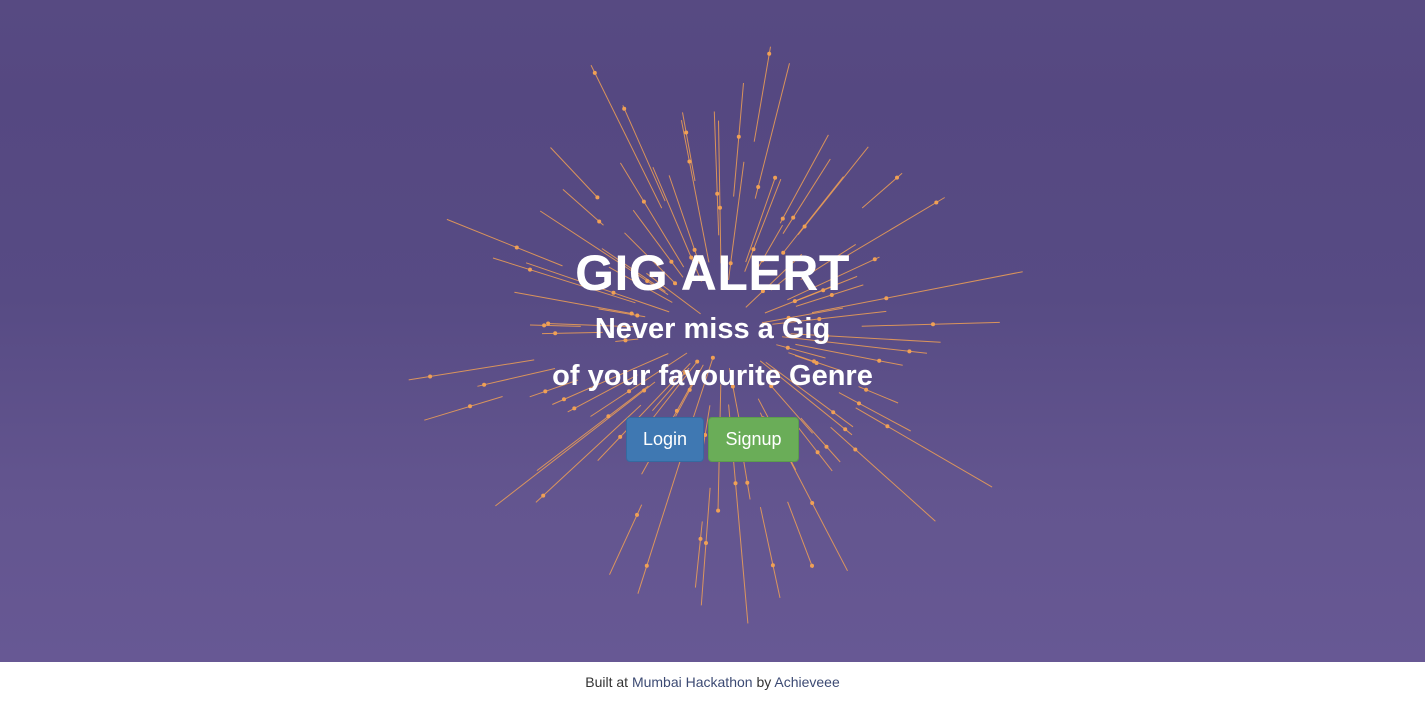 The image size is (1425, 702). I want to click on footer-prefix: Built at, so click(607, 682).